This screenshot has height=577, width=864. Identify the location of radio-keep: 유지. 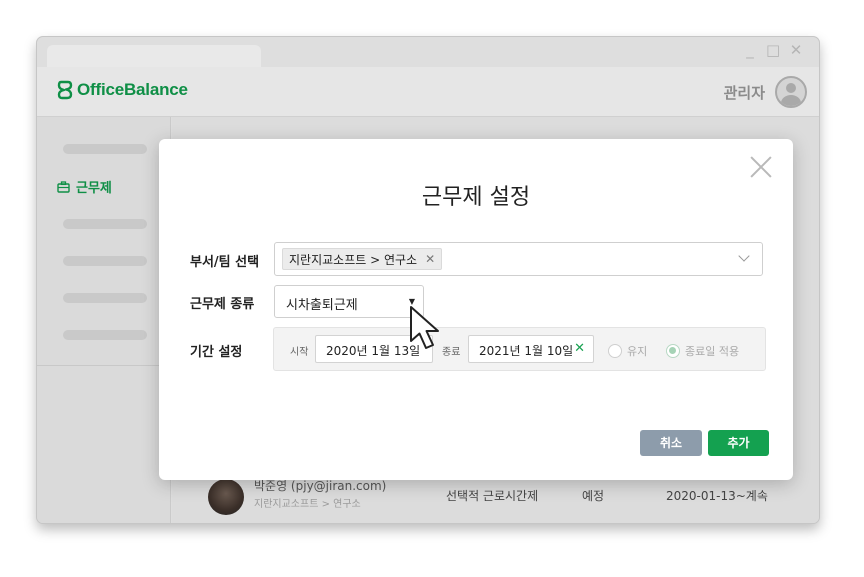
(627, 351).